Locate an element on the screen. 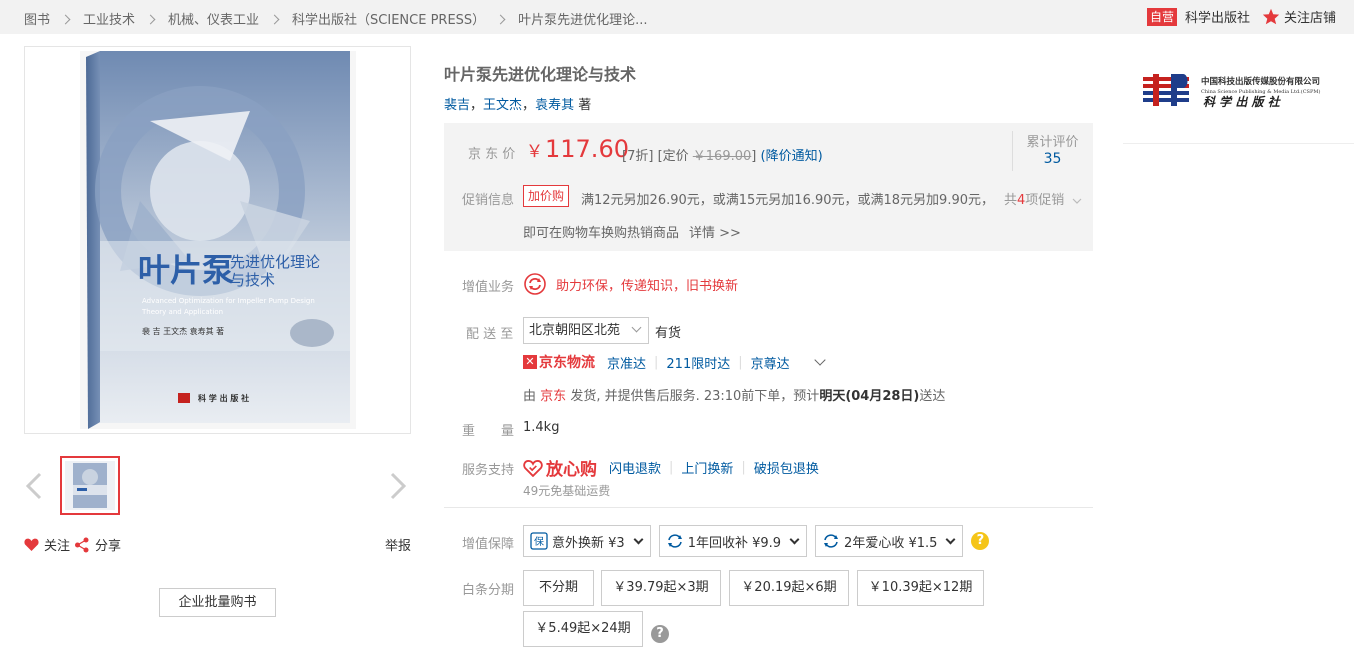 The width and height of the screenshot is (1354, 655). delivery-address-value: 北京朝阳区北苑 is located at coordinates (575, 330).